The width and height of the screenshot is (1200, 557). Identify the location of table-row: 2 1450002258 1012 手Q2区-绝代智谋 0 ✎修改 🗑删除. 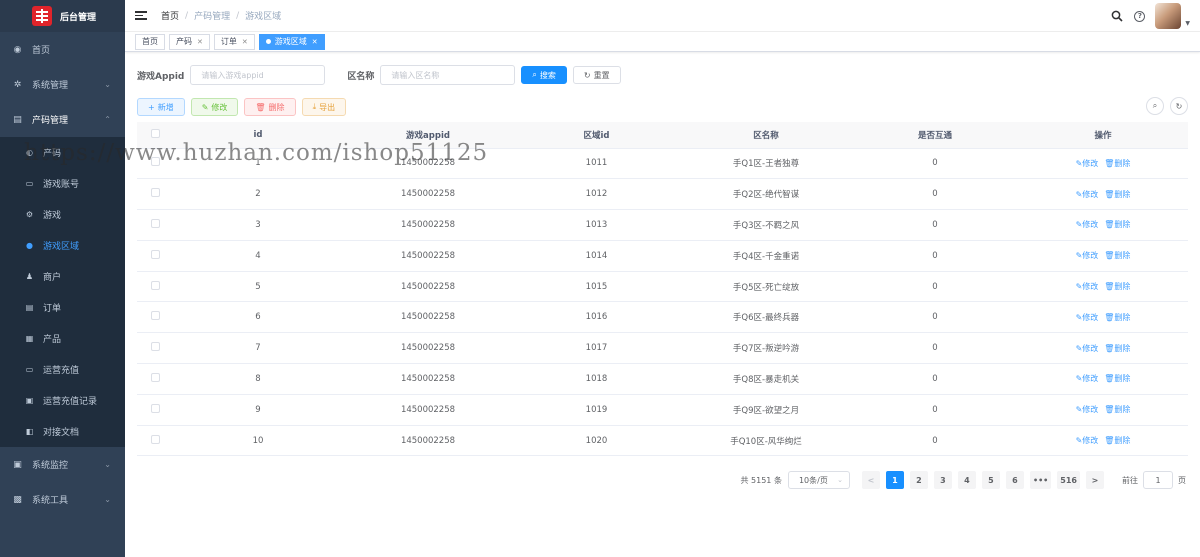
(662, 194).